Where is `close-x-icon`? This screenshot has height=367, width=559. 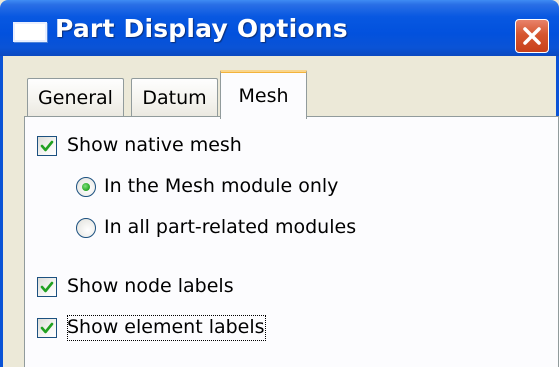 close-x-icon is located at coordinates (532, 36).